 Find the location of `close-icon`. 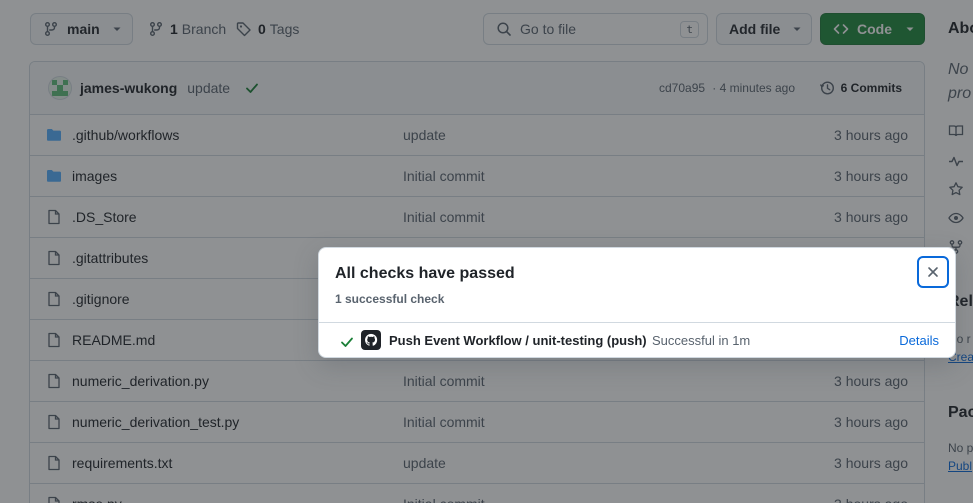

close-icon is located at coordinates (933, 272).